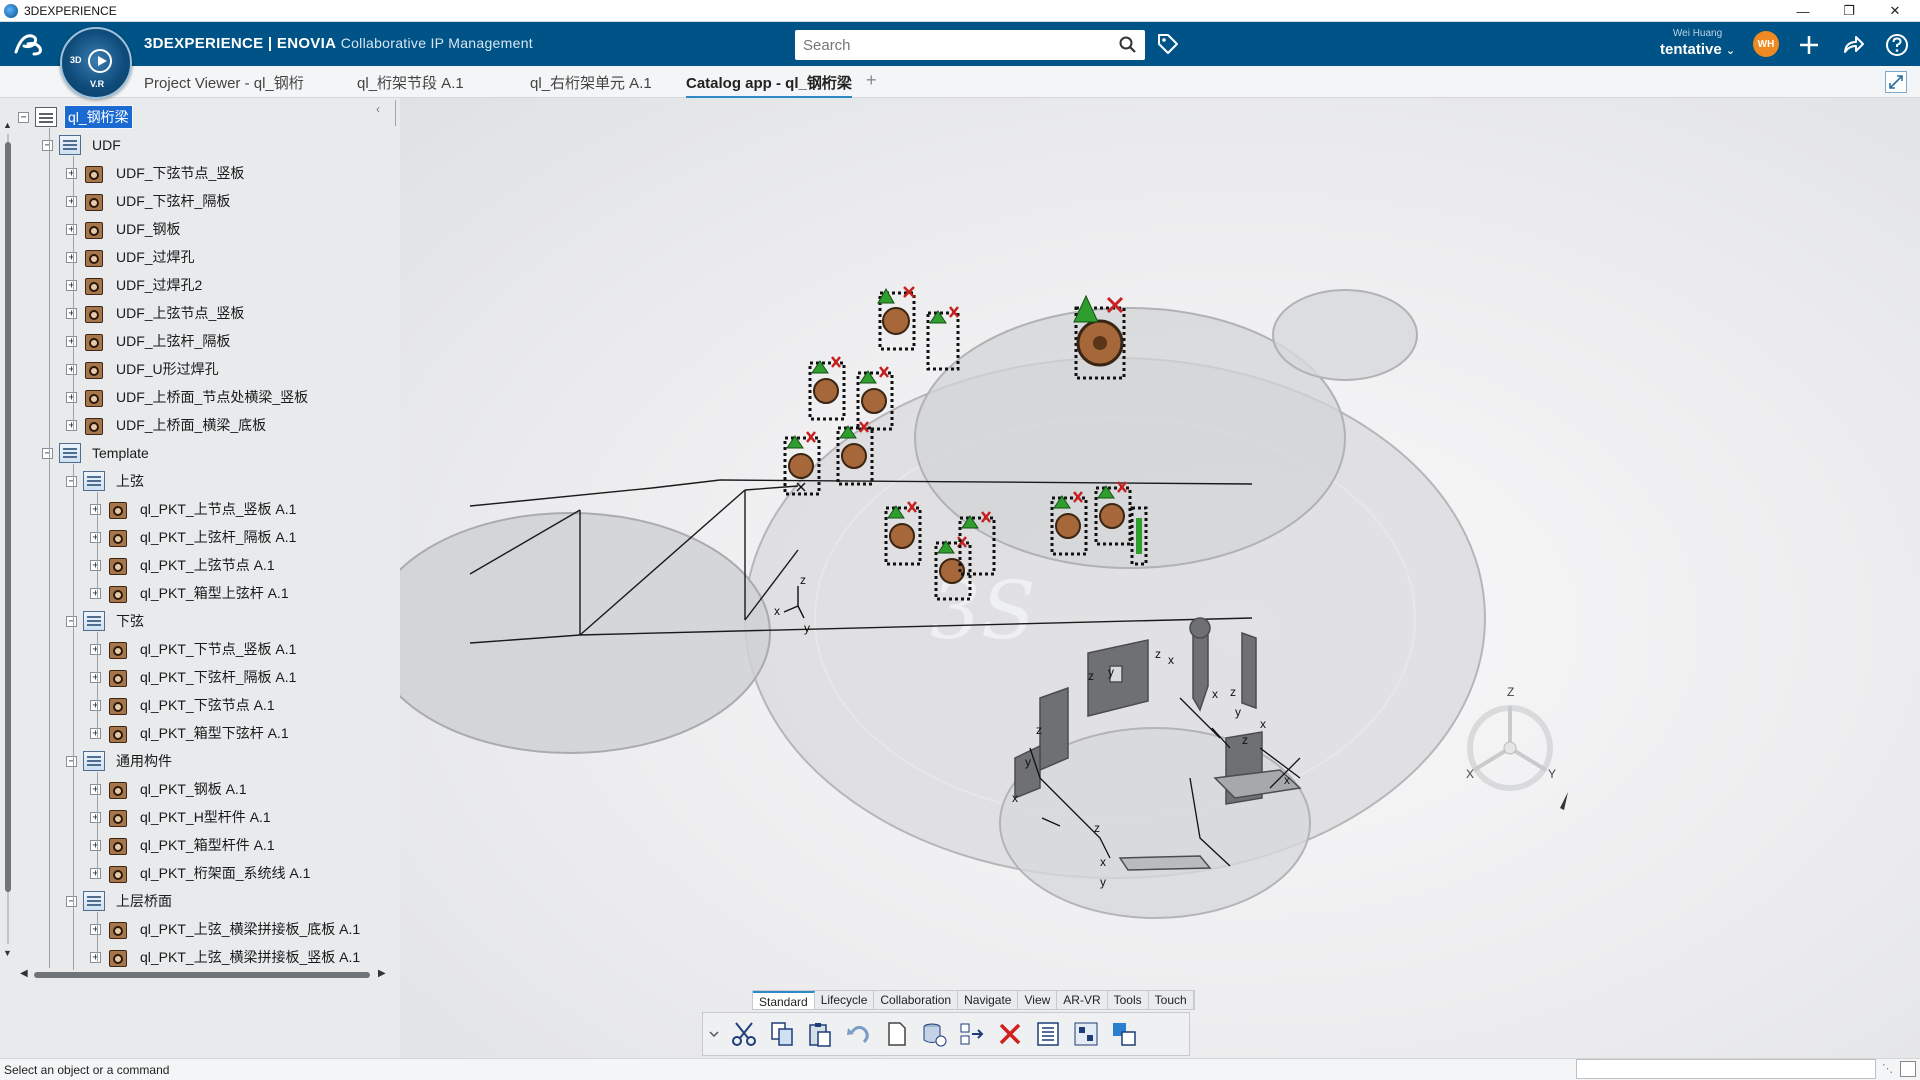  Describe the element at coordinates (972, 1034) in the screenshot. I see `replace-icon` at that location.